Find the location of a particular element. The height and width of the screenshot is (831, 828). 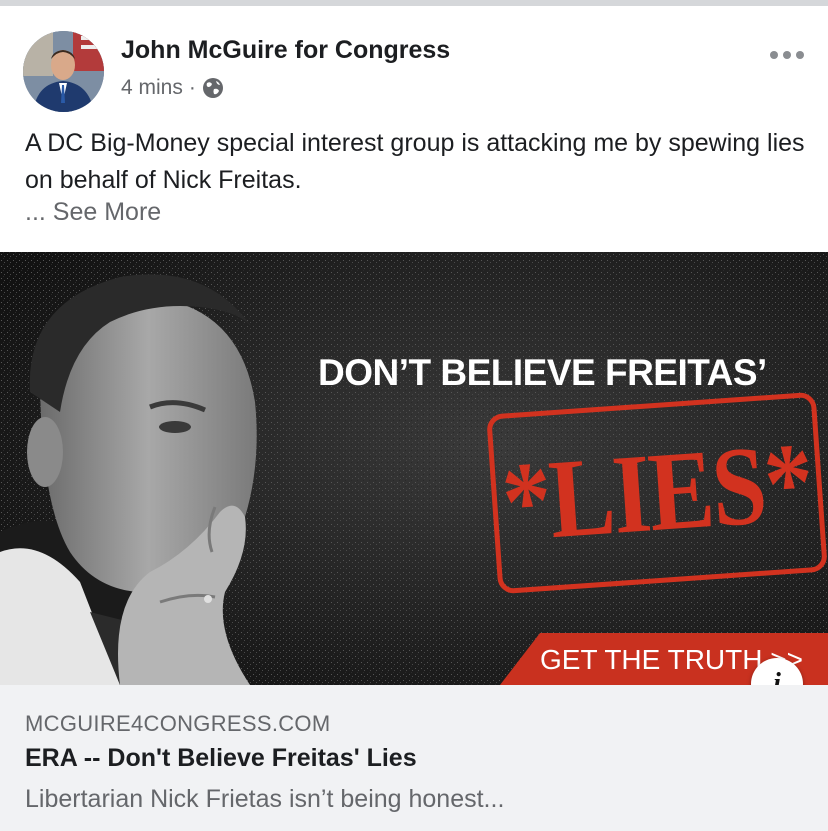

link-domain: MCGUIRE4CONGRESS.COM is located at coordinates (178, 723).